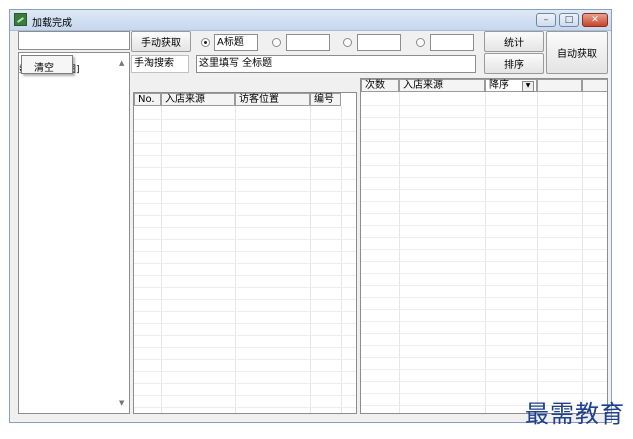 The height and width of the screenshot is (439, 633). What do you see at coordinates (499, 85) in the screenshot?
I see `sort-order-value: 降序` at bounding box center [499, 85].